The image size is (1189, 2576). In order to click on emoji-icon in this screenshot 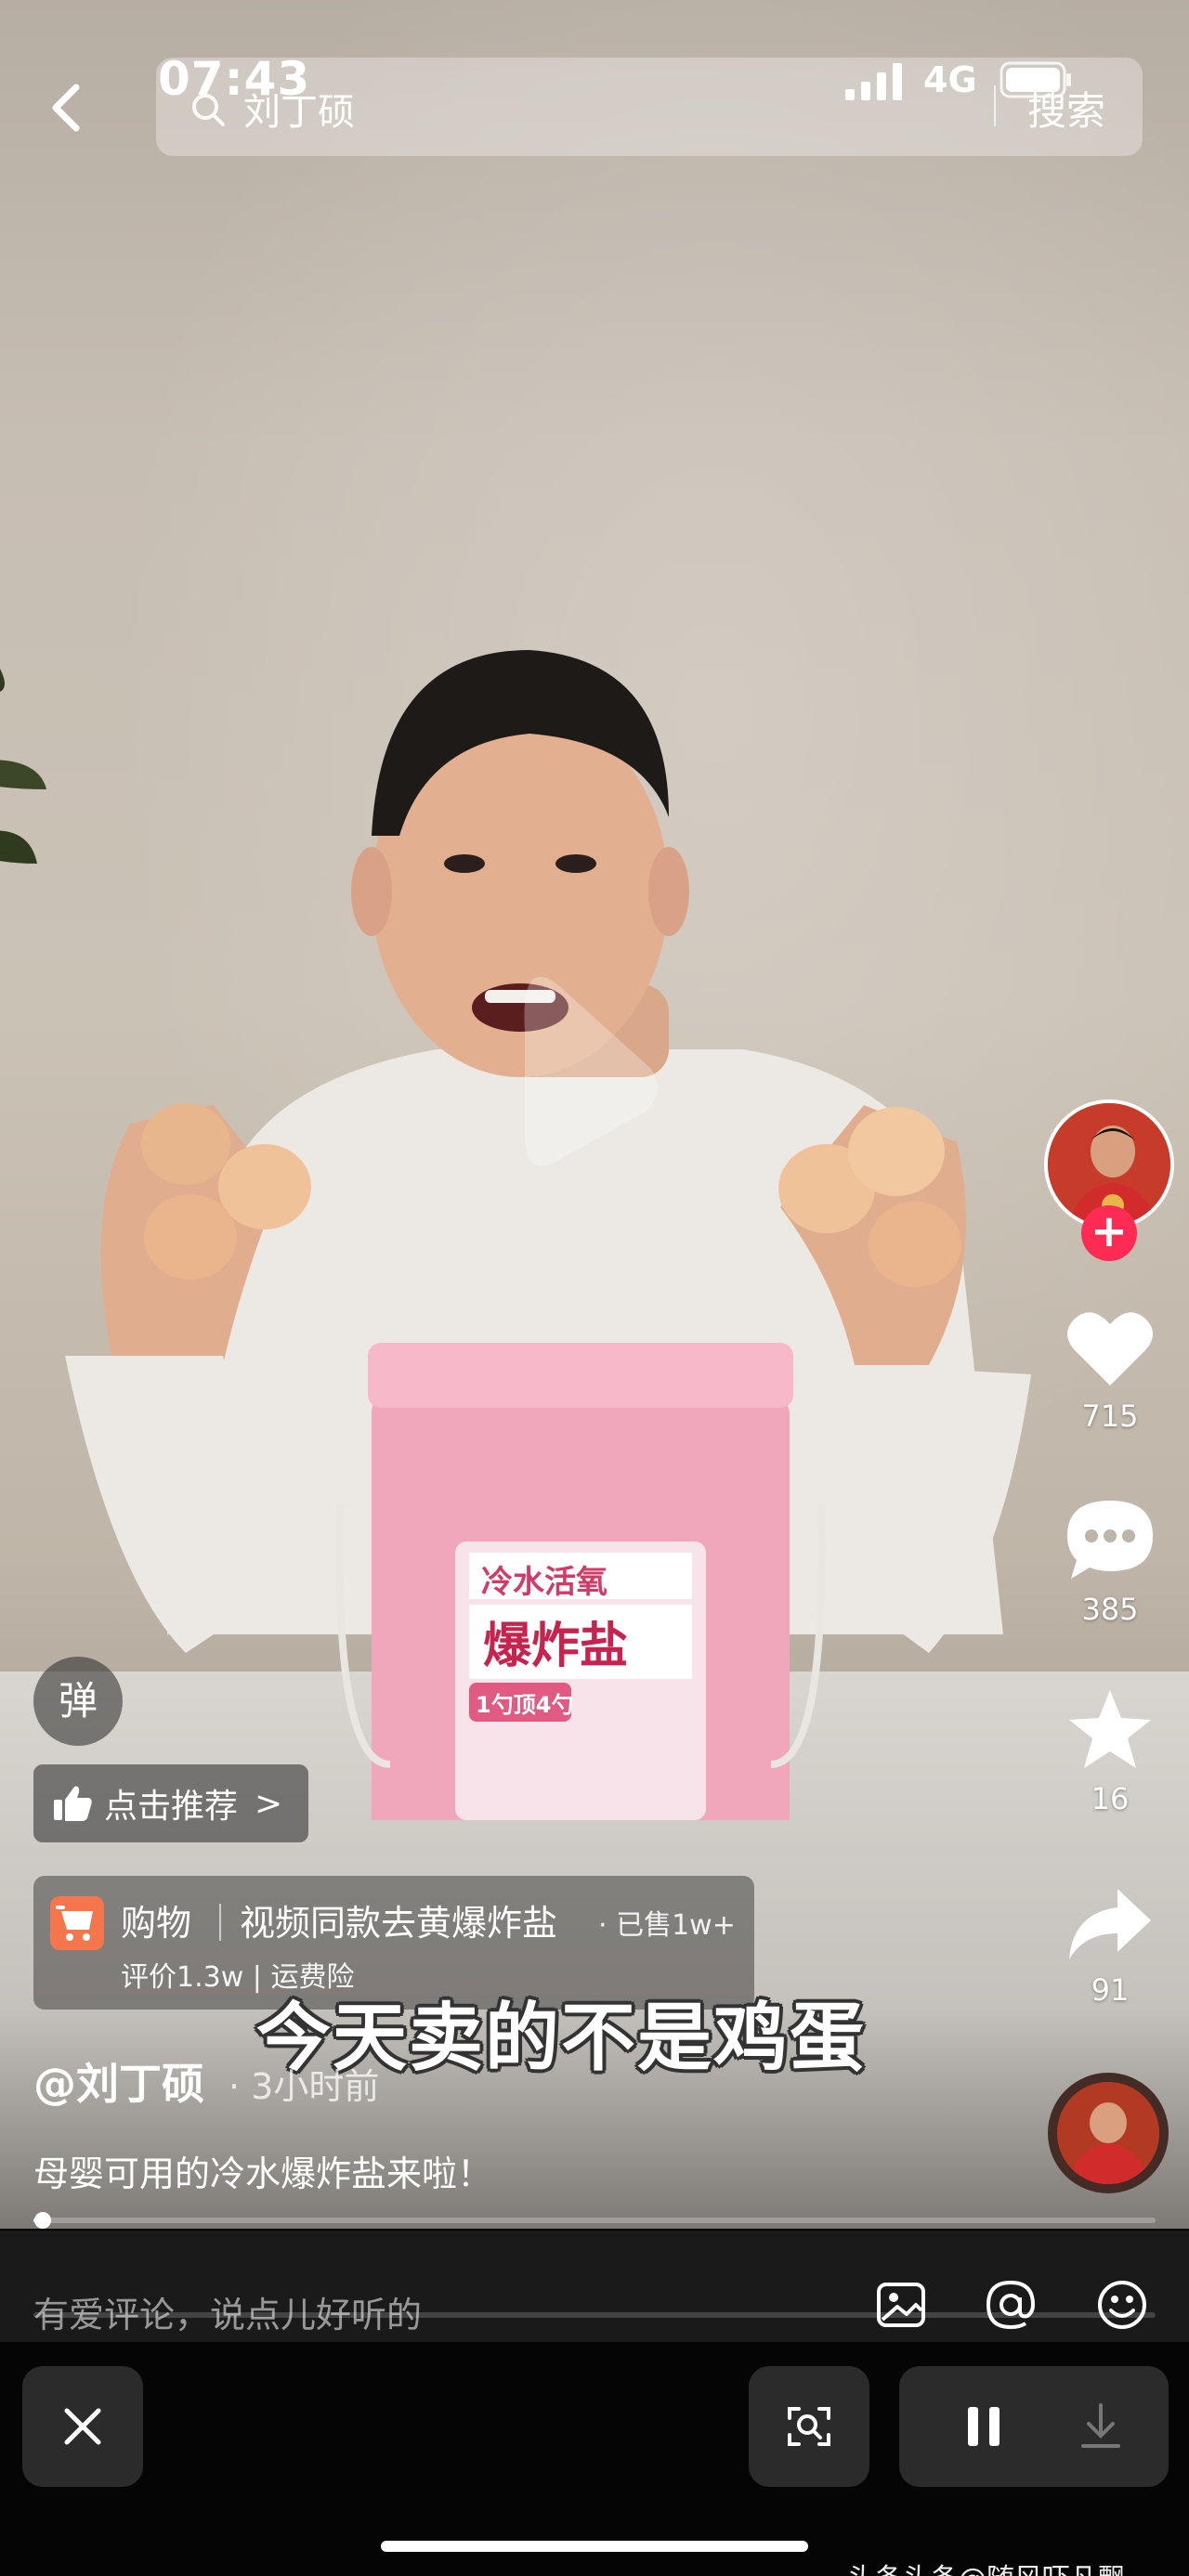, I will do `click(1122, 2305)`.